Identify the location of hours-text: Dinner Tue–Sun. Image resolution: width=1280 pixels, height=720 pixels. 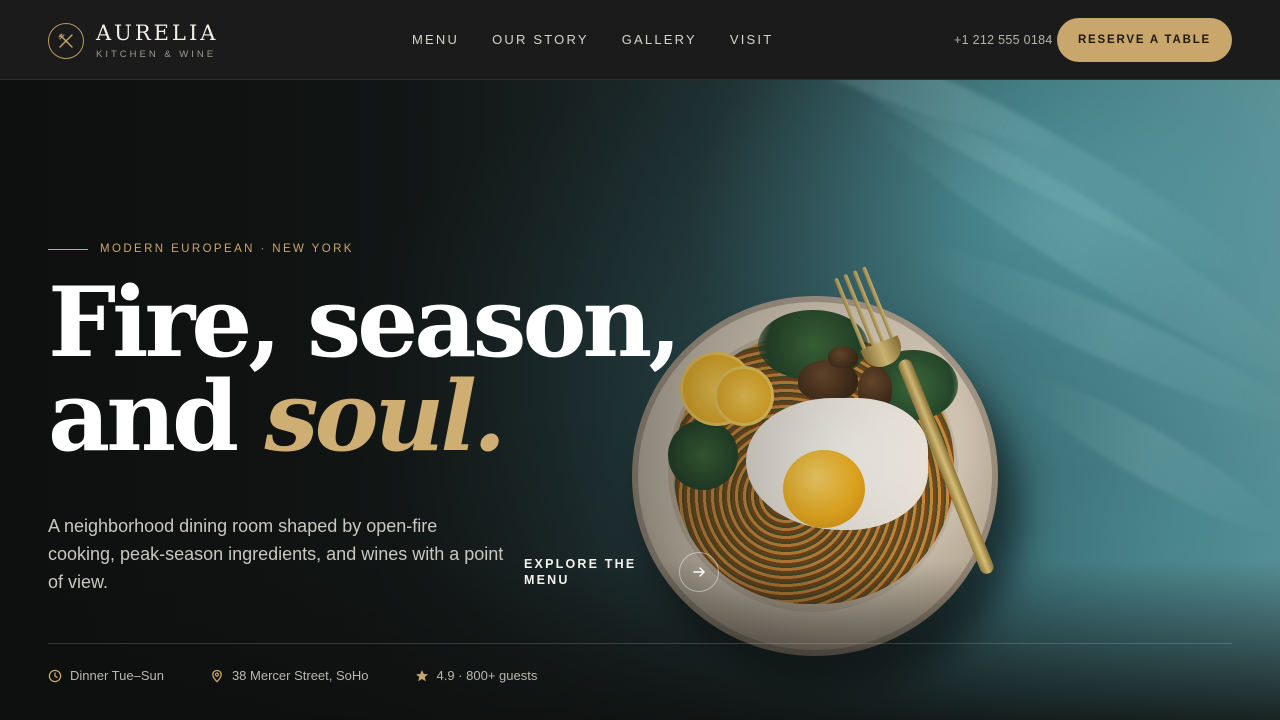
(117, 675).